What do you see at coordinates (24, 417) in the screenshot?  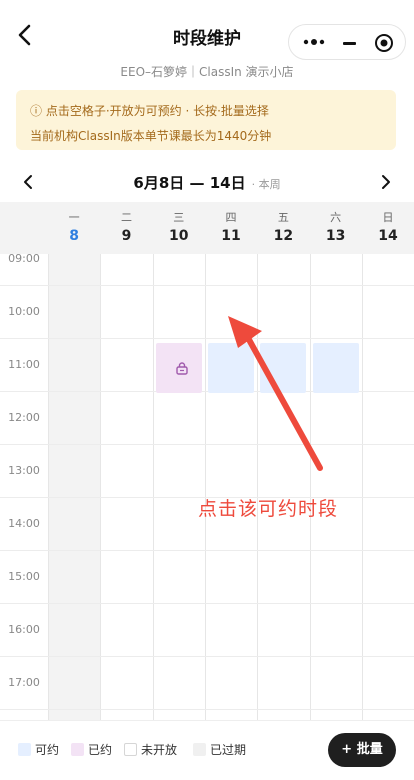 I see `time-label: 12:00` at bounding box center [24, 417].